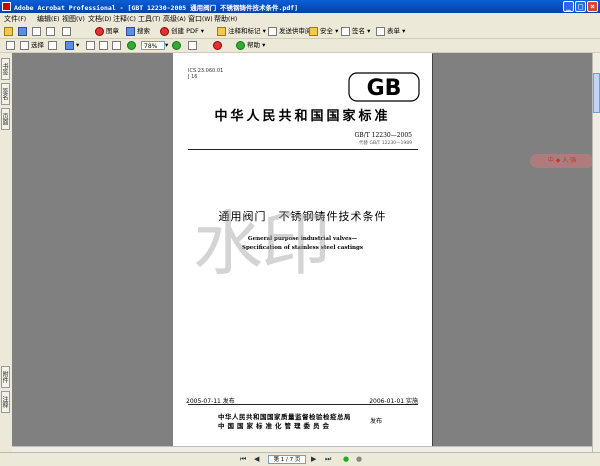 The image size is (600, 466). Describe the element at coordinates (99, 31) in the screenshot. I see `stamp-icon` at that location.